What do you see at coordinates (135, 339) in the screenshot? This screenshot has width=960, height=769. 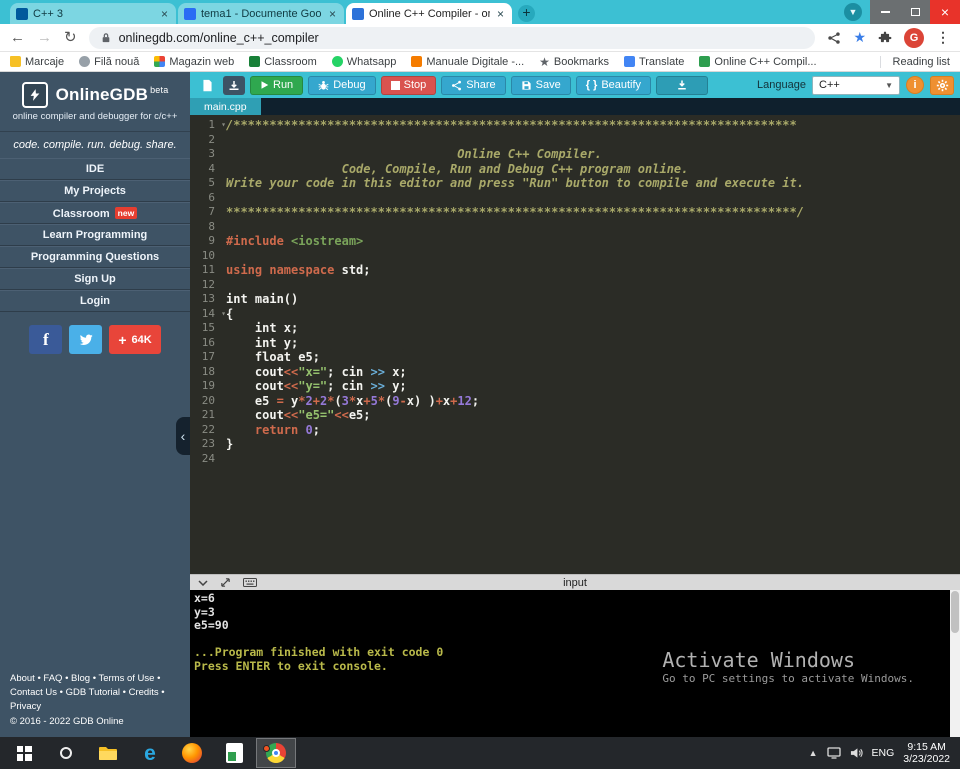 I see `addthis-share-button: +64K` at bounding box center [135, 339].